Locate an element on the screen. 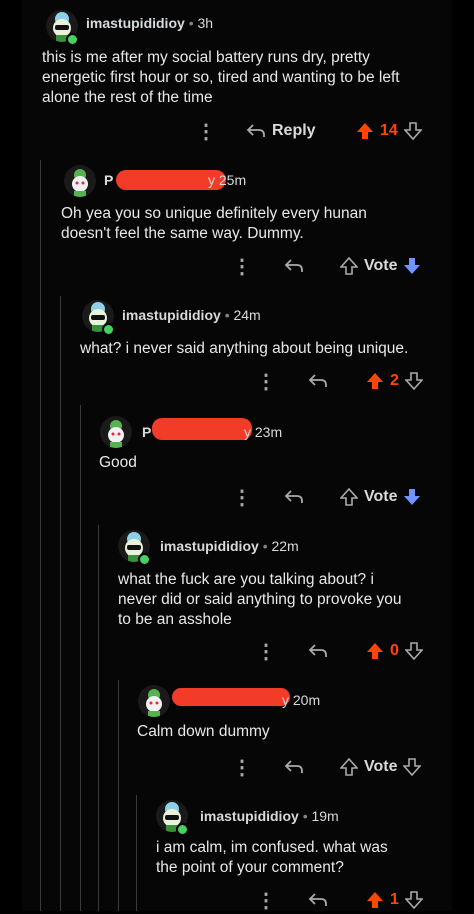  comment-meta: P is located at coordinates (146, 432).